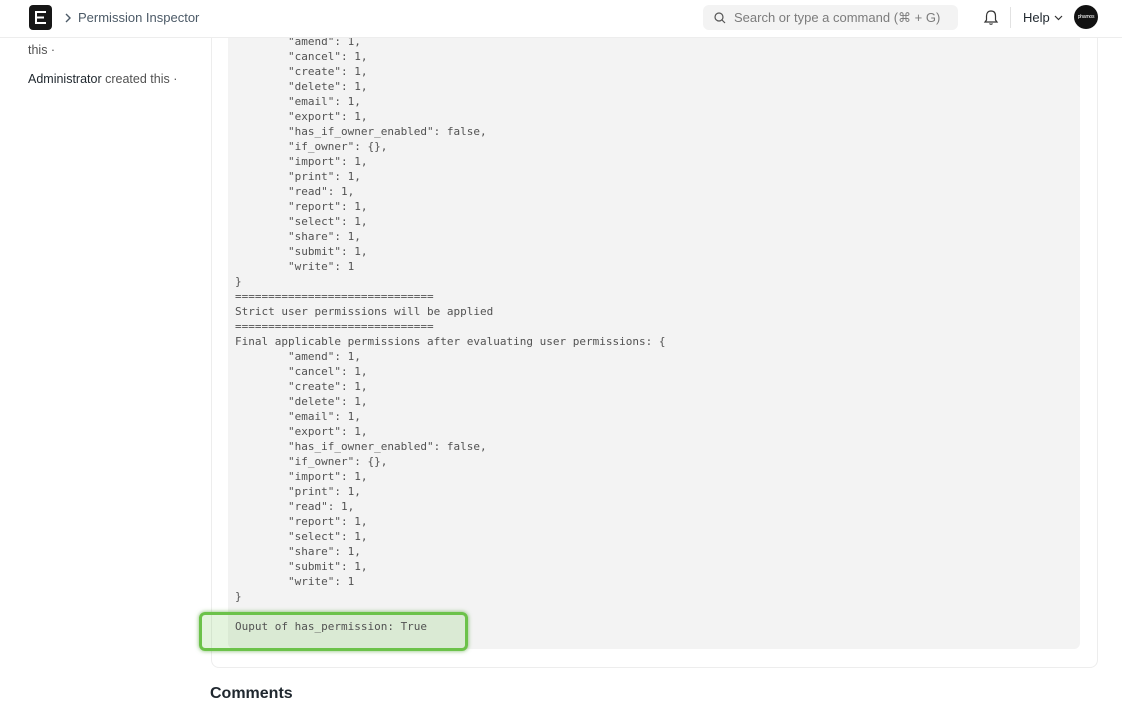  I want to click on code-line: "amend": 1,, so click(298, 356).